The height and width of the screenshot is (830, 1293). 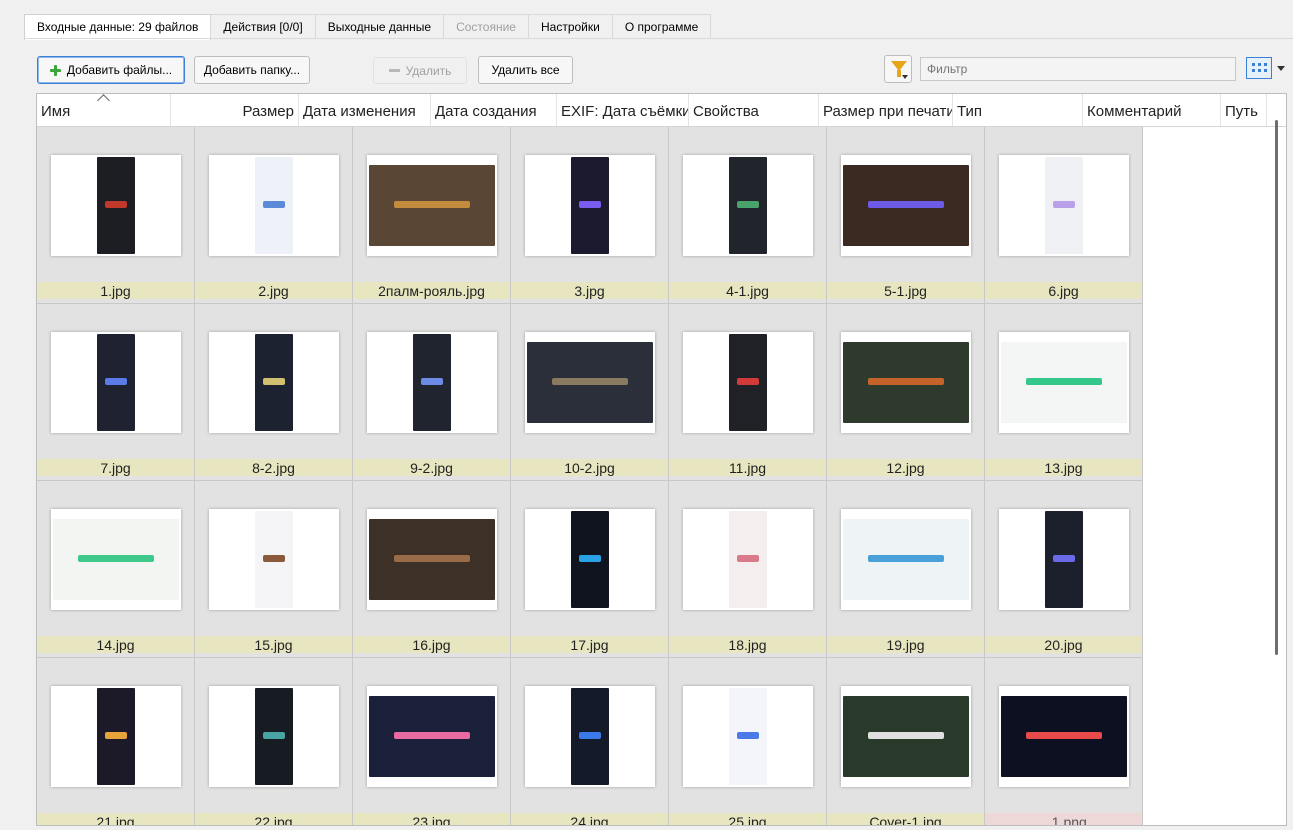 What do you see at coordinates (748, 215) in the screenshot?
I see `file-thumbnail-item: 4-1.jpg` at bounding box center [748, 215].